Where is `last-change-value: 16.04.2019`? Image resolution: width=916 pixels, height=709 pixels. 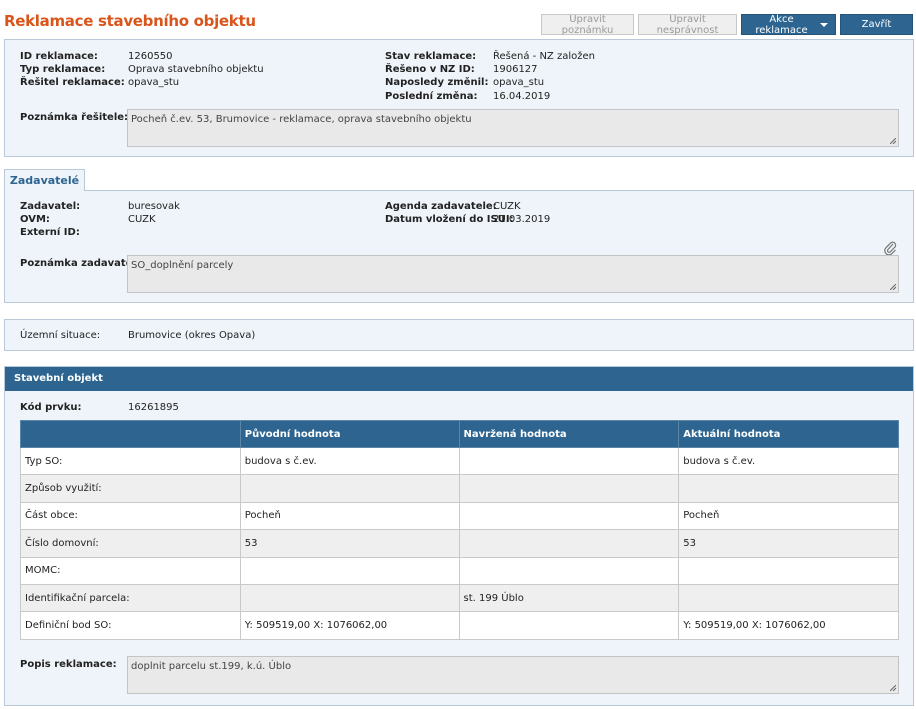
last-change-value: 16.04.2019 is located at coordinates (522, 96).